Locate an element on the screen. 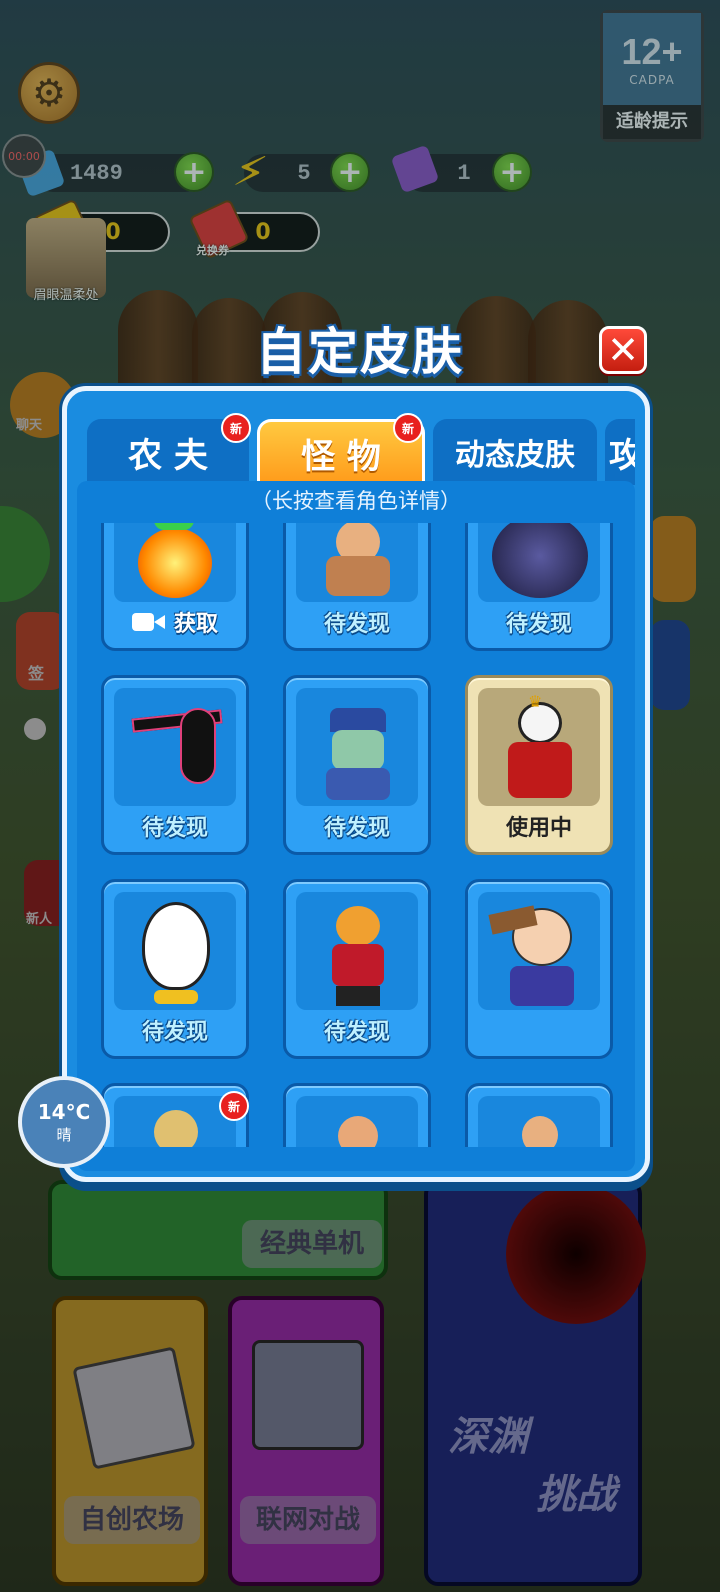 The image size is (720, 1592). skin-card: 获取 is located at coordinates (175, 587).